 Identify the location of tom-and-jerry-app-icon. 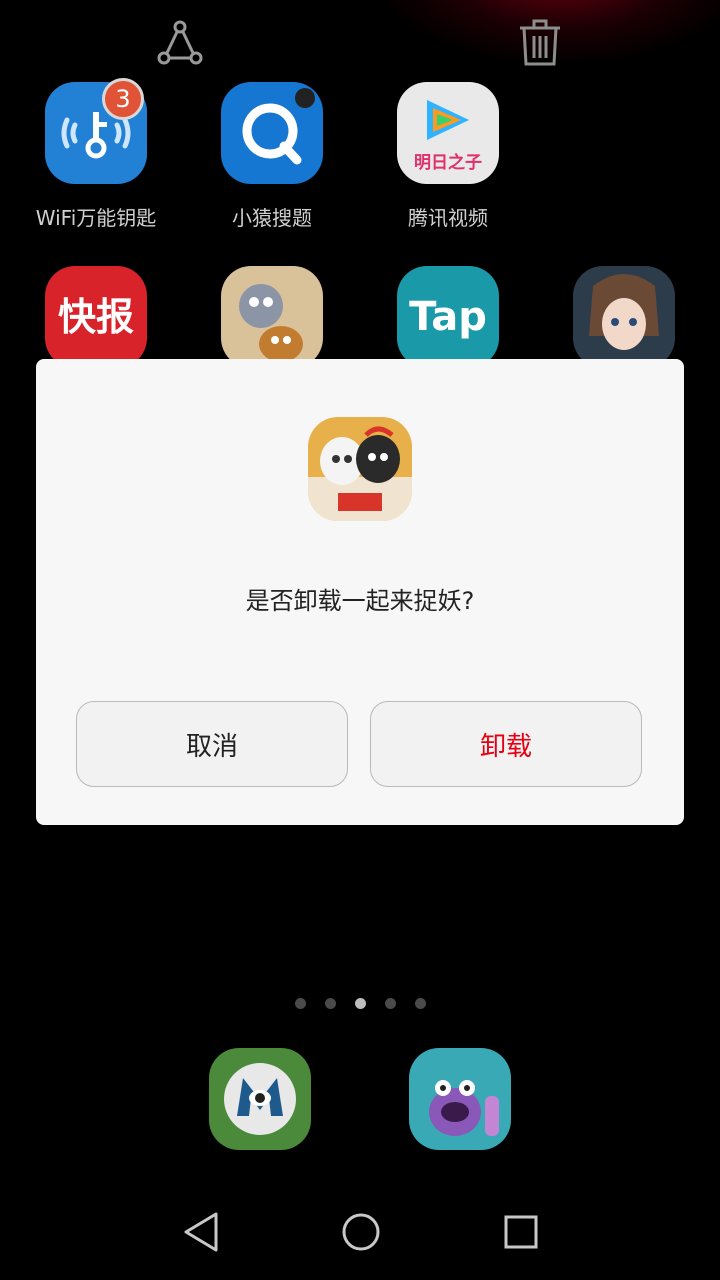
(272, 313).